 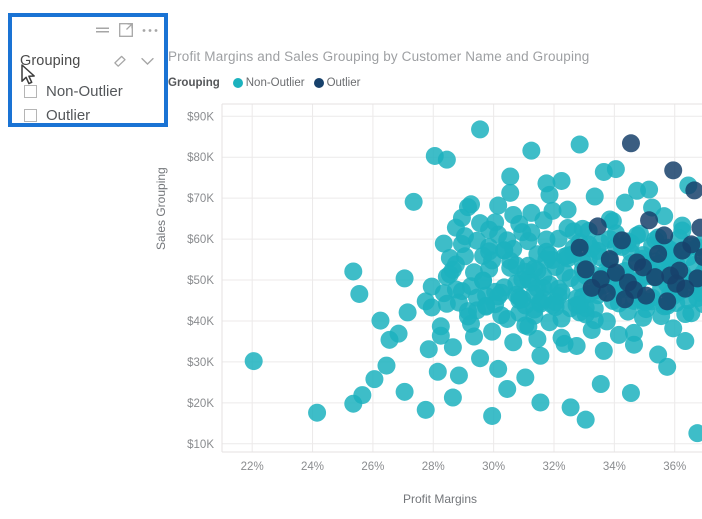 I want to click on slicer-title-actions, so click(x=136, y=61).